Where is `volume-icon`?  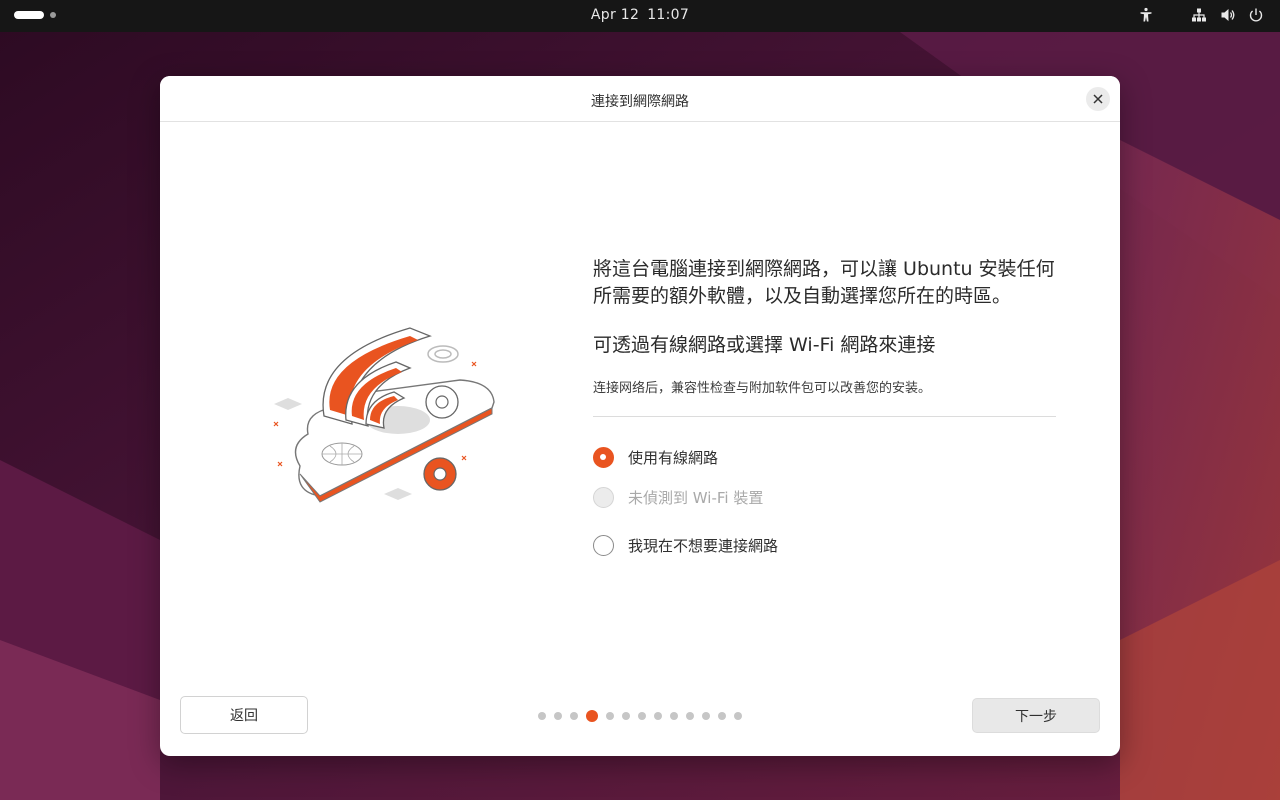 volume-icon is located at coordinates (1228, 16).